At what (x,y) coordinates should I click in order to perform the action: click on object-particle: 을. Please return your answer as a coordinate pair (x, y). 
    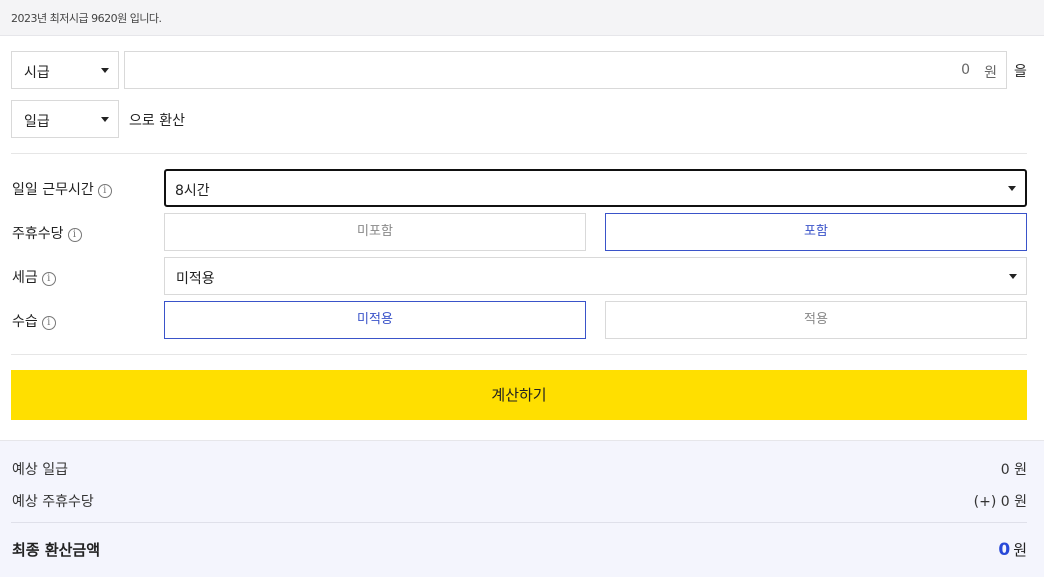
    Looking at the image, I should click on (1020, 72).